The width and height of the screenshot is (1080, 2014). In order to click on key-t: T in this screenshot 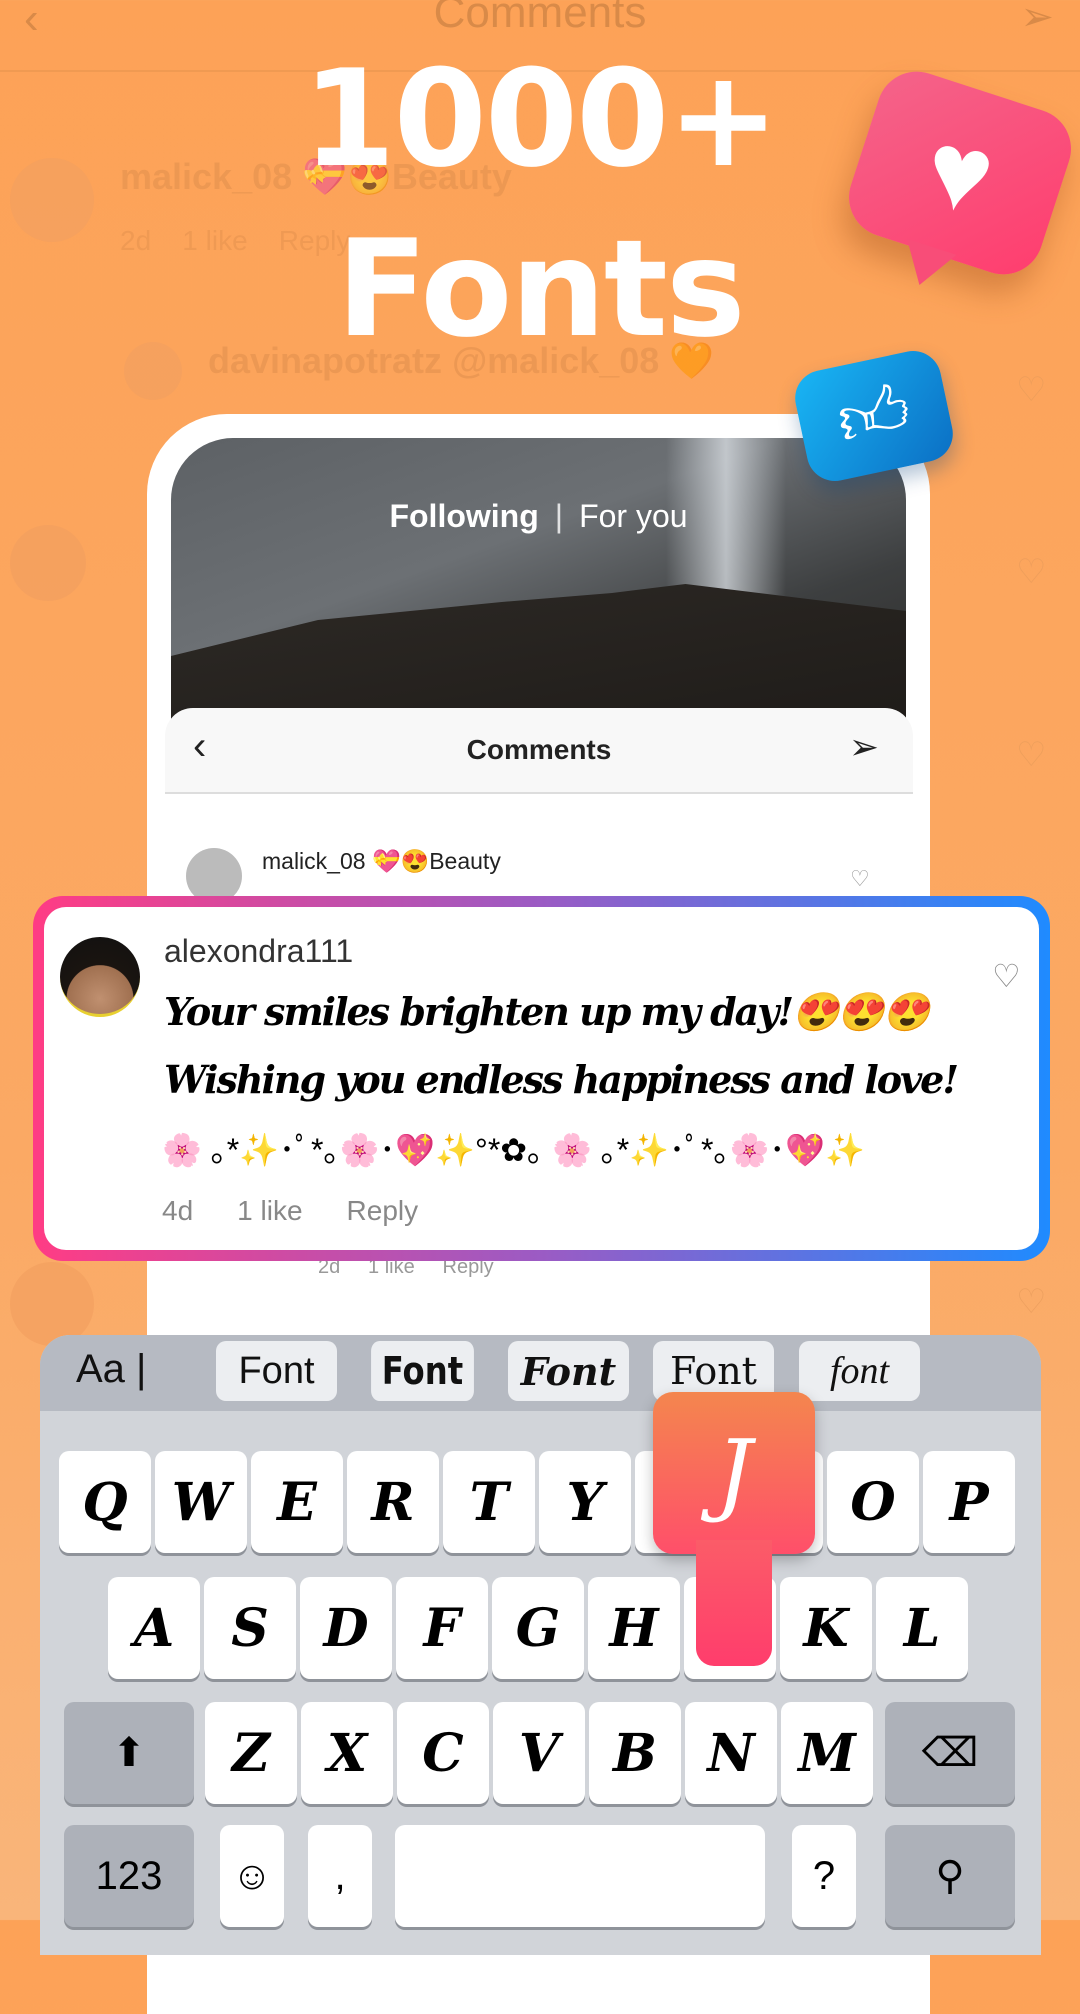, I will do `click(489, 1502)`.